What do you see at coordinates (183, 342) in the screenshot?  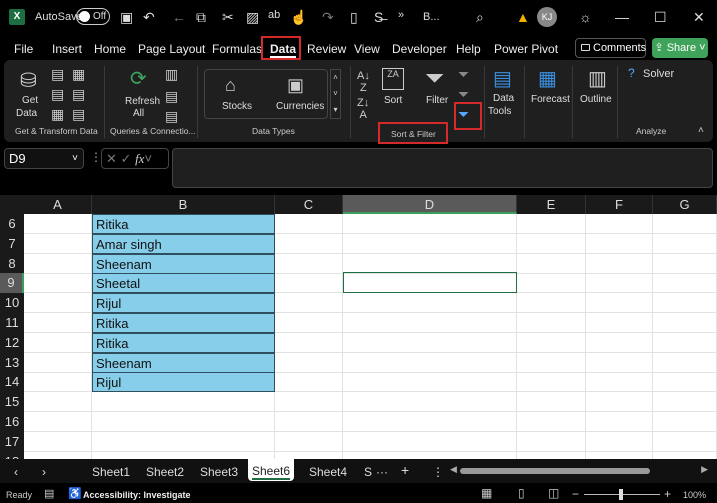 I see `cell-B12: Ritika` at bounding box center [183, 342].